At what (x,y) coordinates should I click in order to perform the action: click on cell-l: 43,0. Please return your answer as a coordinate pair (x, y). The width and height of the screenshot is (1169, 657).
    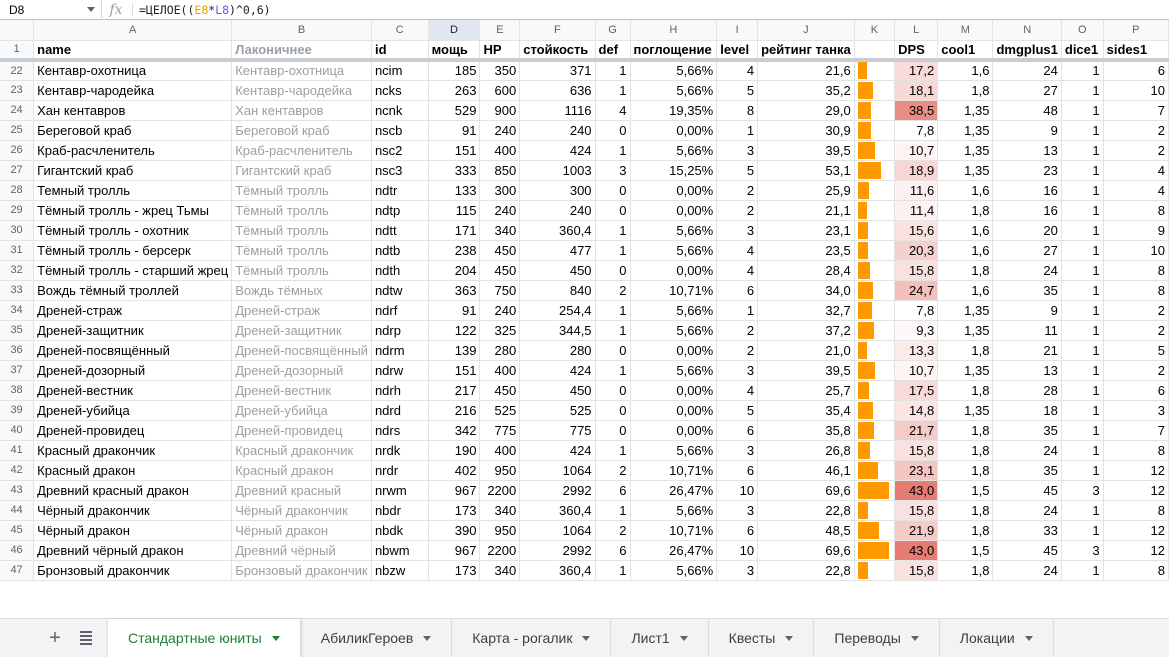
    Looking at the image, I should click on (916, 490).